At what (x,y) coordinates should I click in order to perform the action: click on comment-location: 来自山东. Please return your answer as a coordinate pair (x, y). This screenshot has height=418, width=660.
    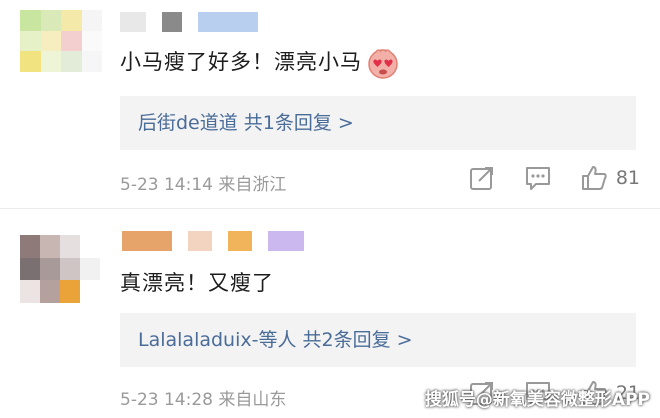
    Looking at the image, I should click on (252, 400).